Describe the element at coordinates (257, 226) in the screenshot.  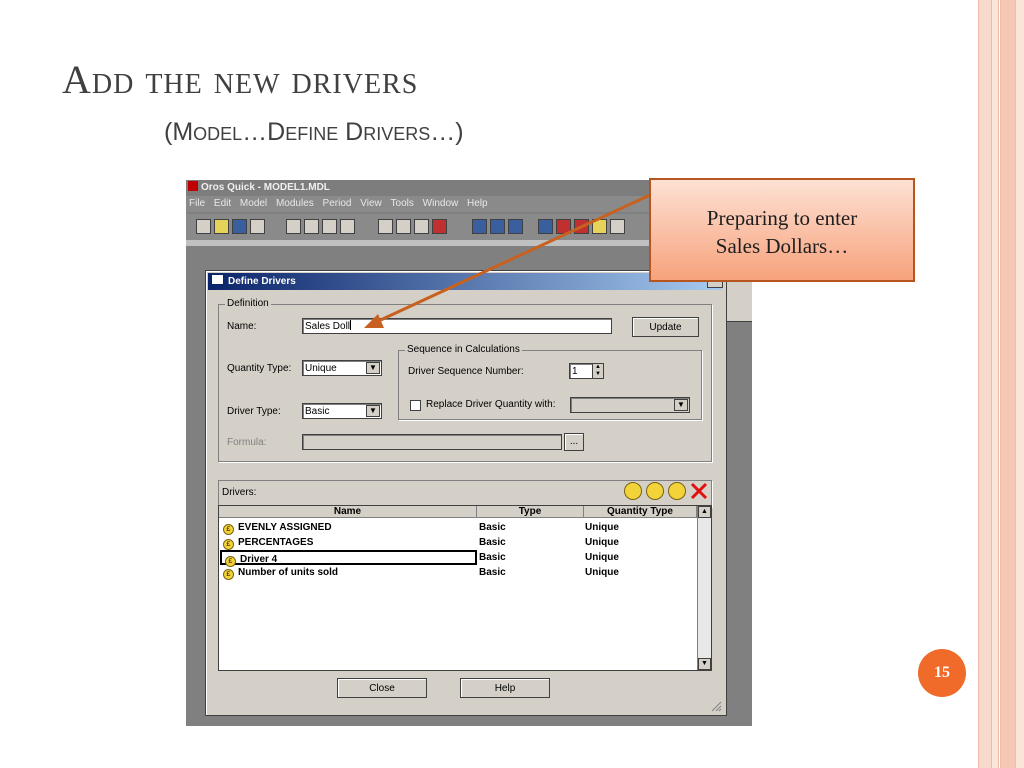
I see `print-icon` at that location.